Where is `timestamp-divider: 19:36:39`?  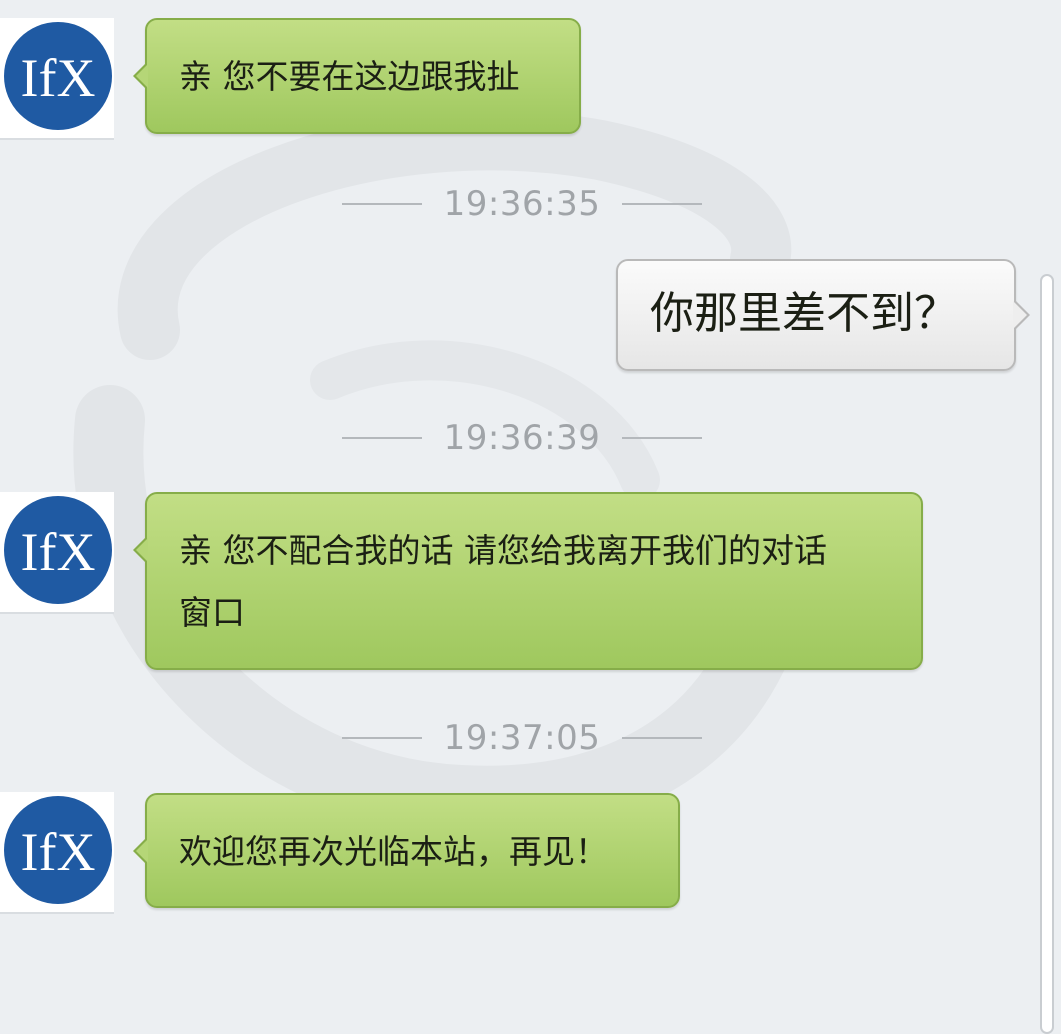
timestamp-divider: 19:36:39 is located at coordinates (522, 438).